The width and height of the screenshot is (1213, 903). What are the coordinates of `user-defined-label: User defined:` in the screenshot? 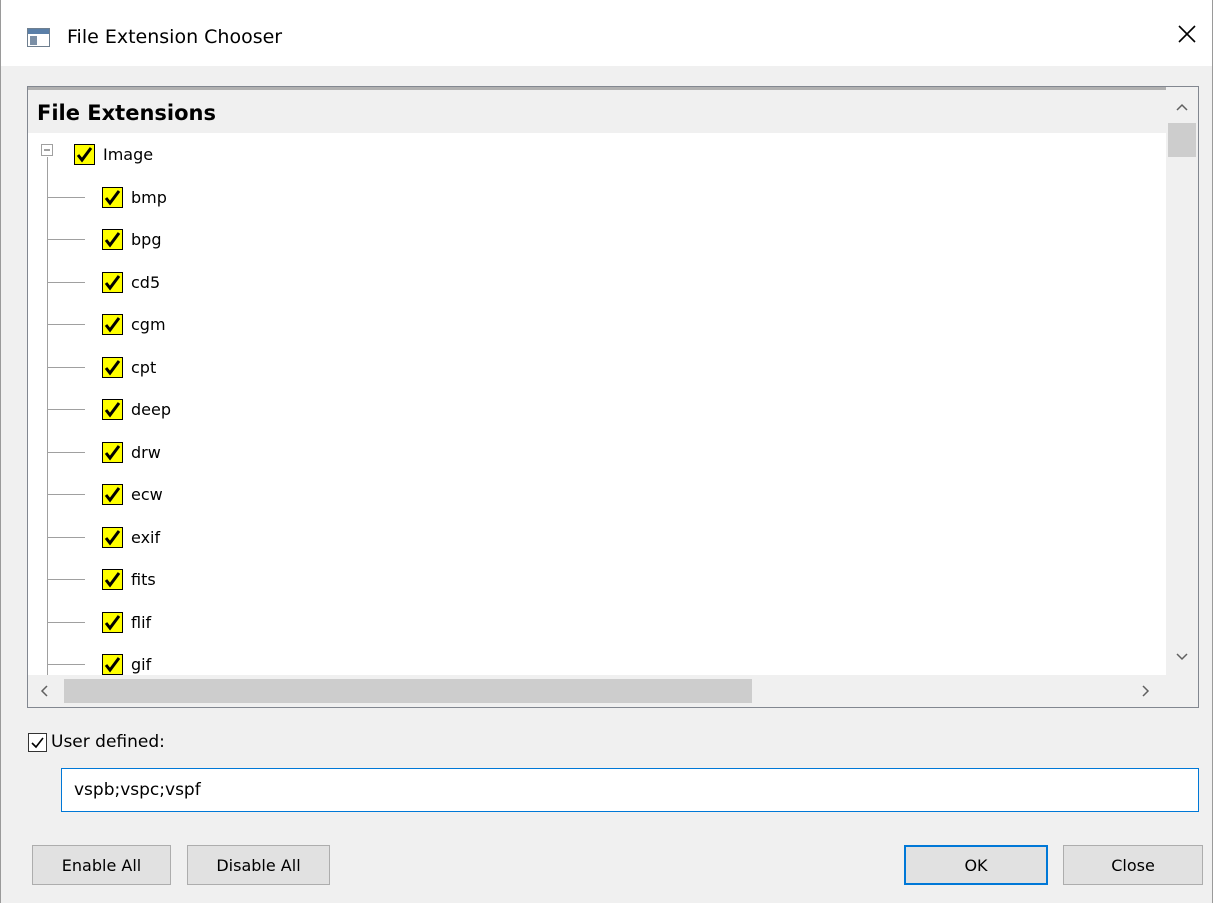 It's located at (108, 742).